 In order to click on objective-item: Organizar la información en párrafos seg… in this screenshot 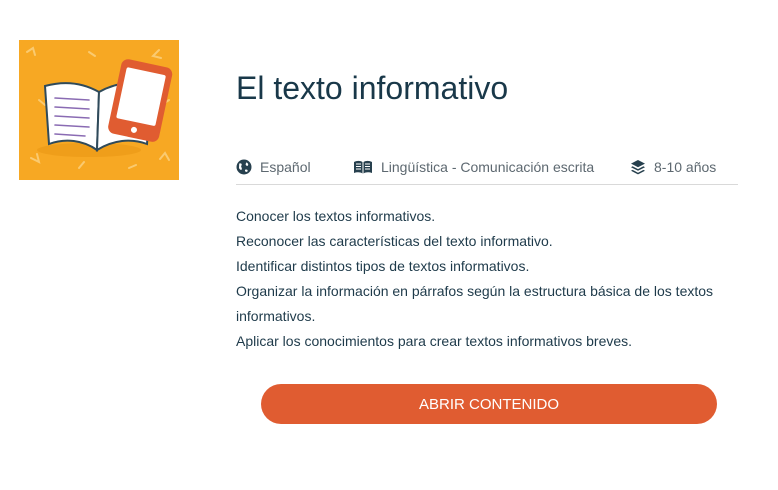, I will do `click(475, 303)`.